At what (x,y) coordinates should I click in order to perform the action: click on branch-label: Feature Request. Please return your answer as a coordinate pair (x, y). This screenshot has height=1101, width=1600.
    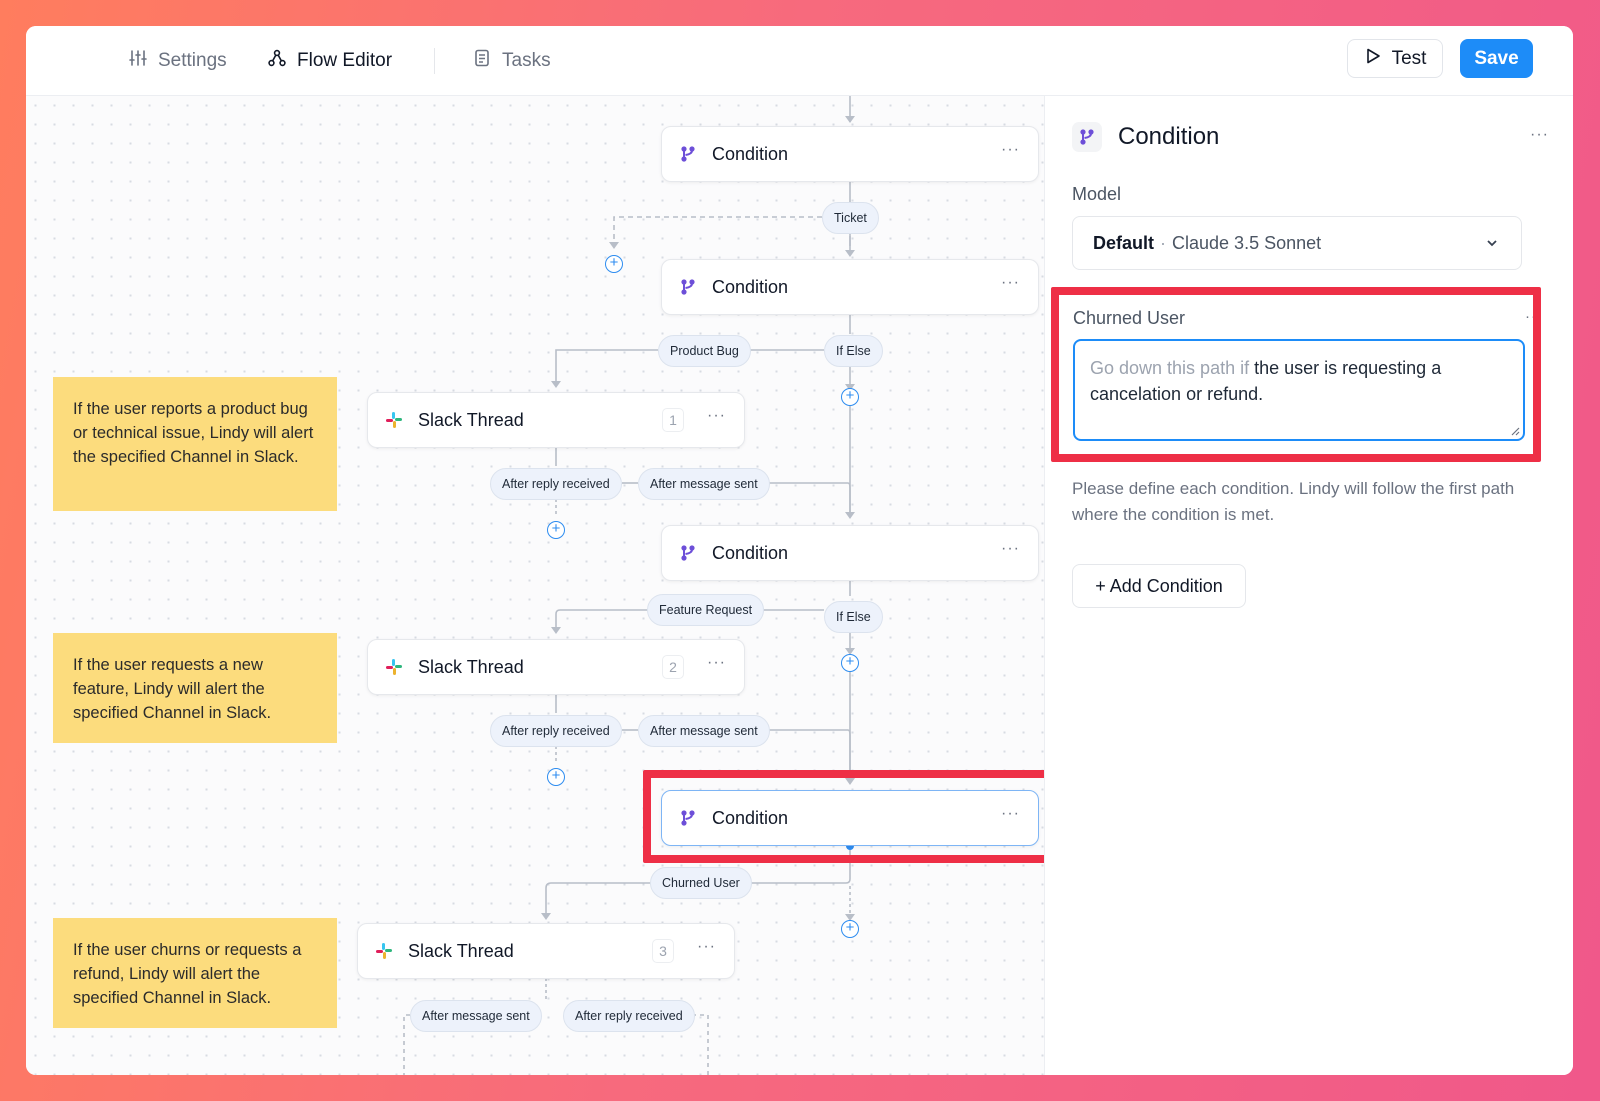
    Looking at the image, I should click on (706, 610).